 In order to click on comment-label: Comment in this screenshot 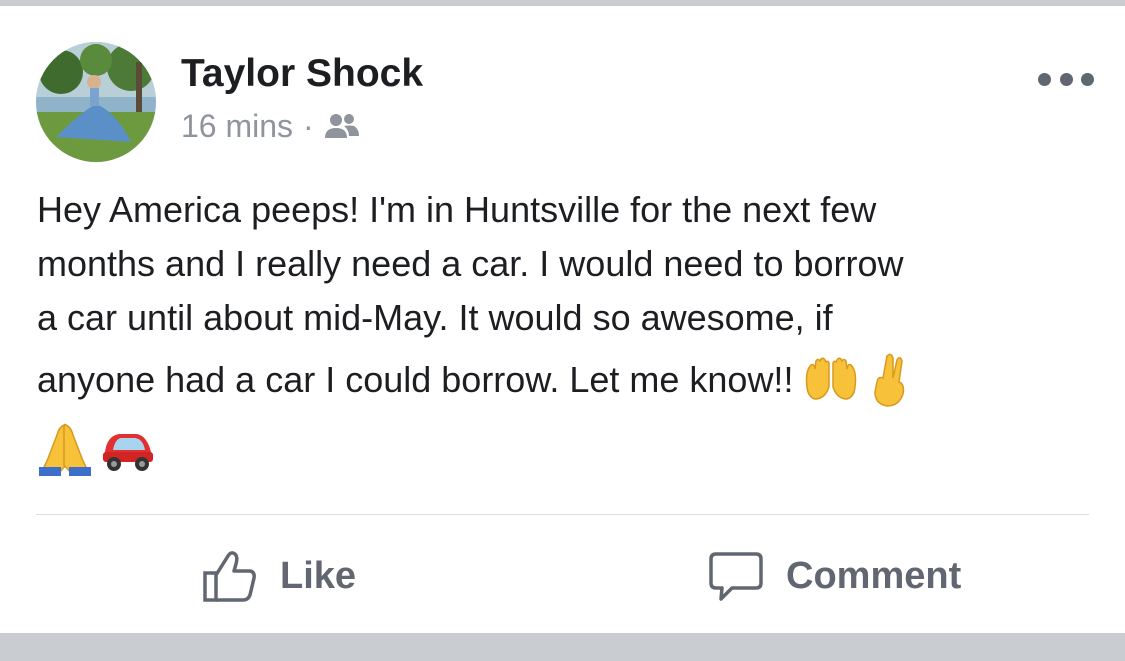, I will do `click(874, 575)`.